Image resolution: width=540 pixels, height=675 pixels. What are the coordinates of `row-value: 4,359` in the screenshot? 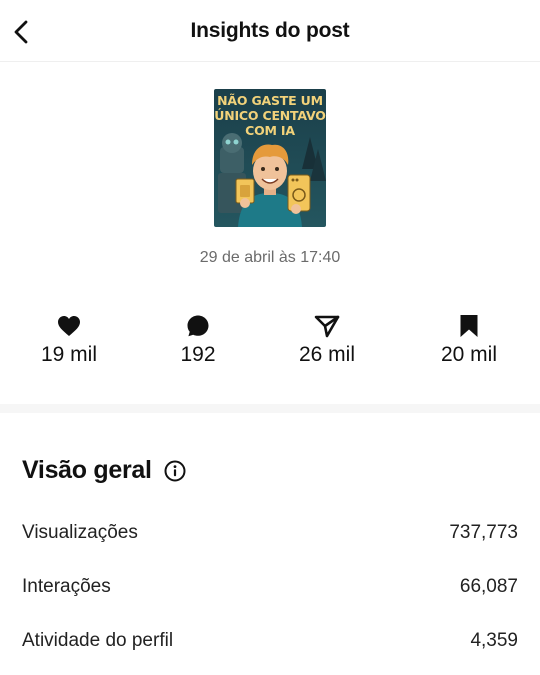 It's located at (494, 640).